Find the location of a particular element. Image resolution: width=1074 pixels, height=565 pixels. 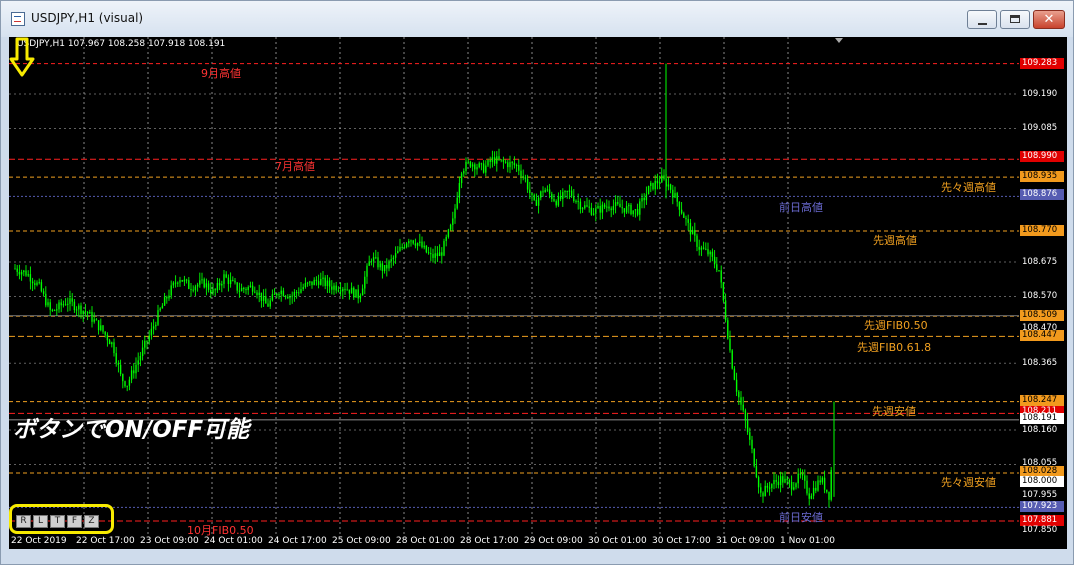

time-label: 25 Oct 09:00 is located at coordinates (361, 541).